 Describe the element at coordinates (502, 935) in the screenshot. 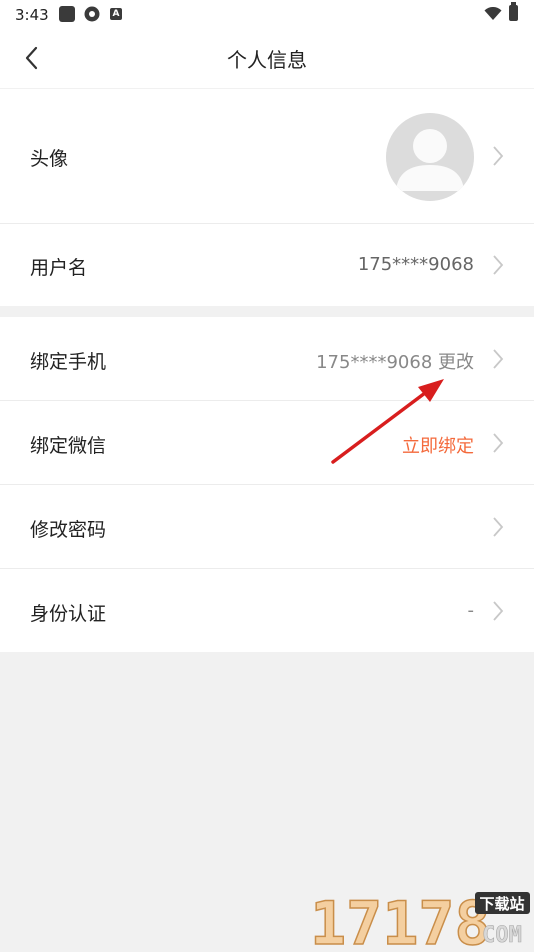

I see `watermark-suffix: COM` at that location.